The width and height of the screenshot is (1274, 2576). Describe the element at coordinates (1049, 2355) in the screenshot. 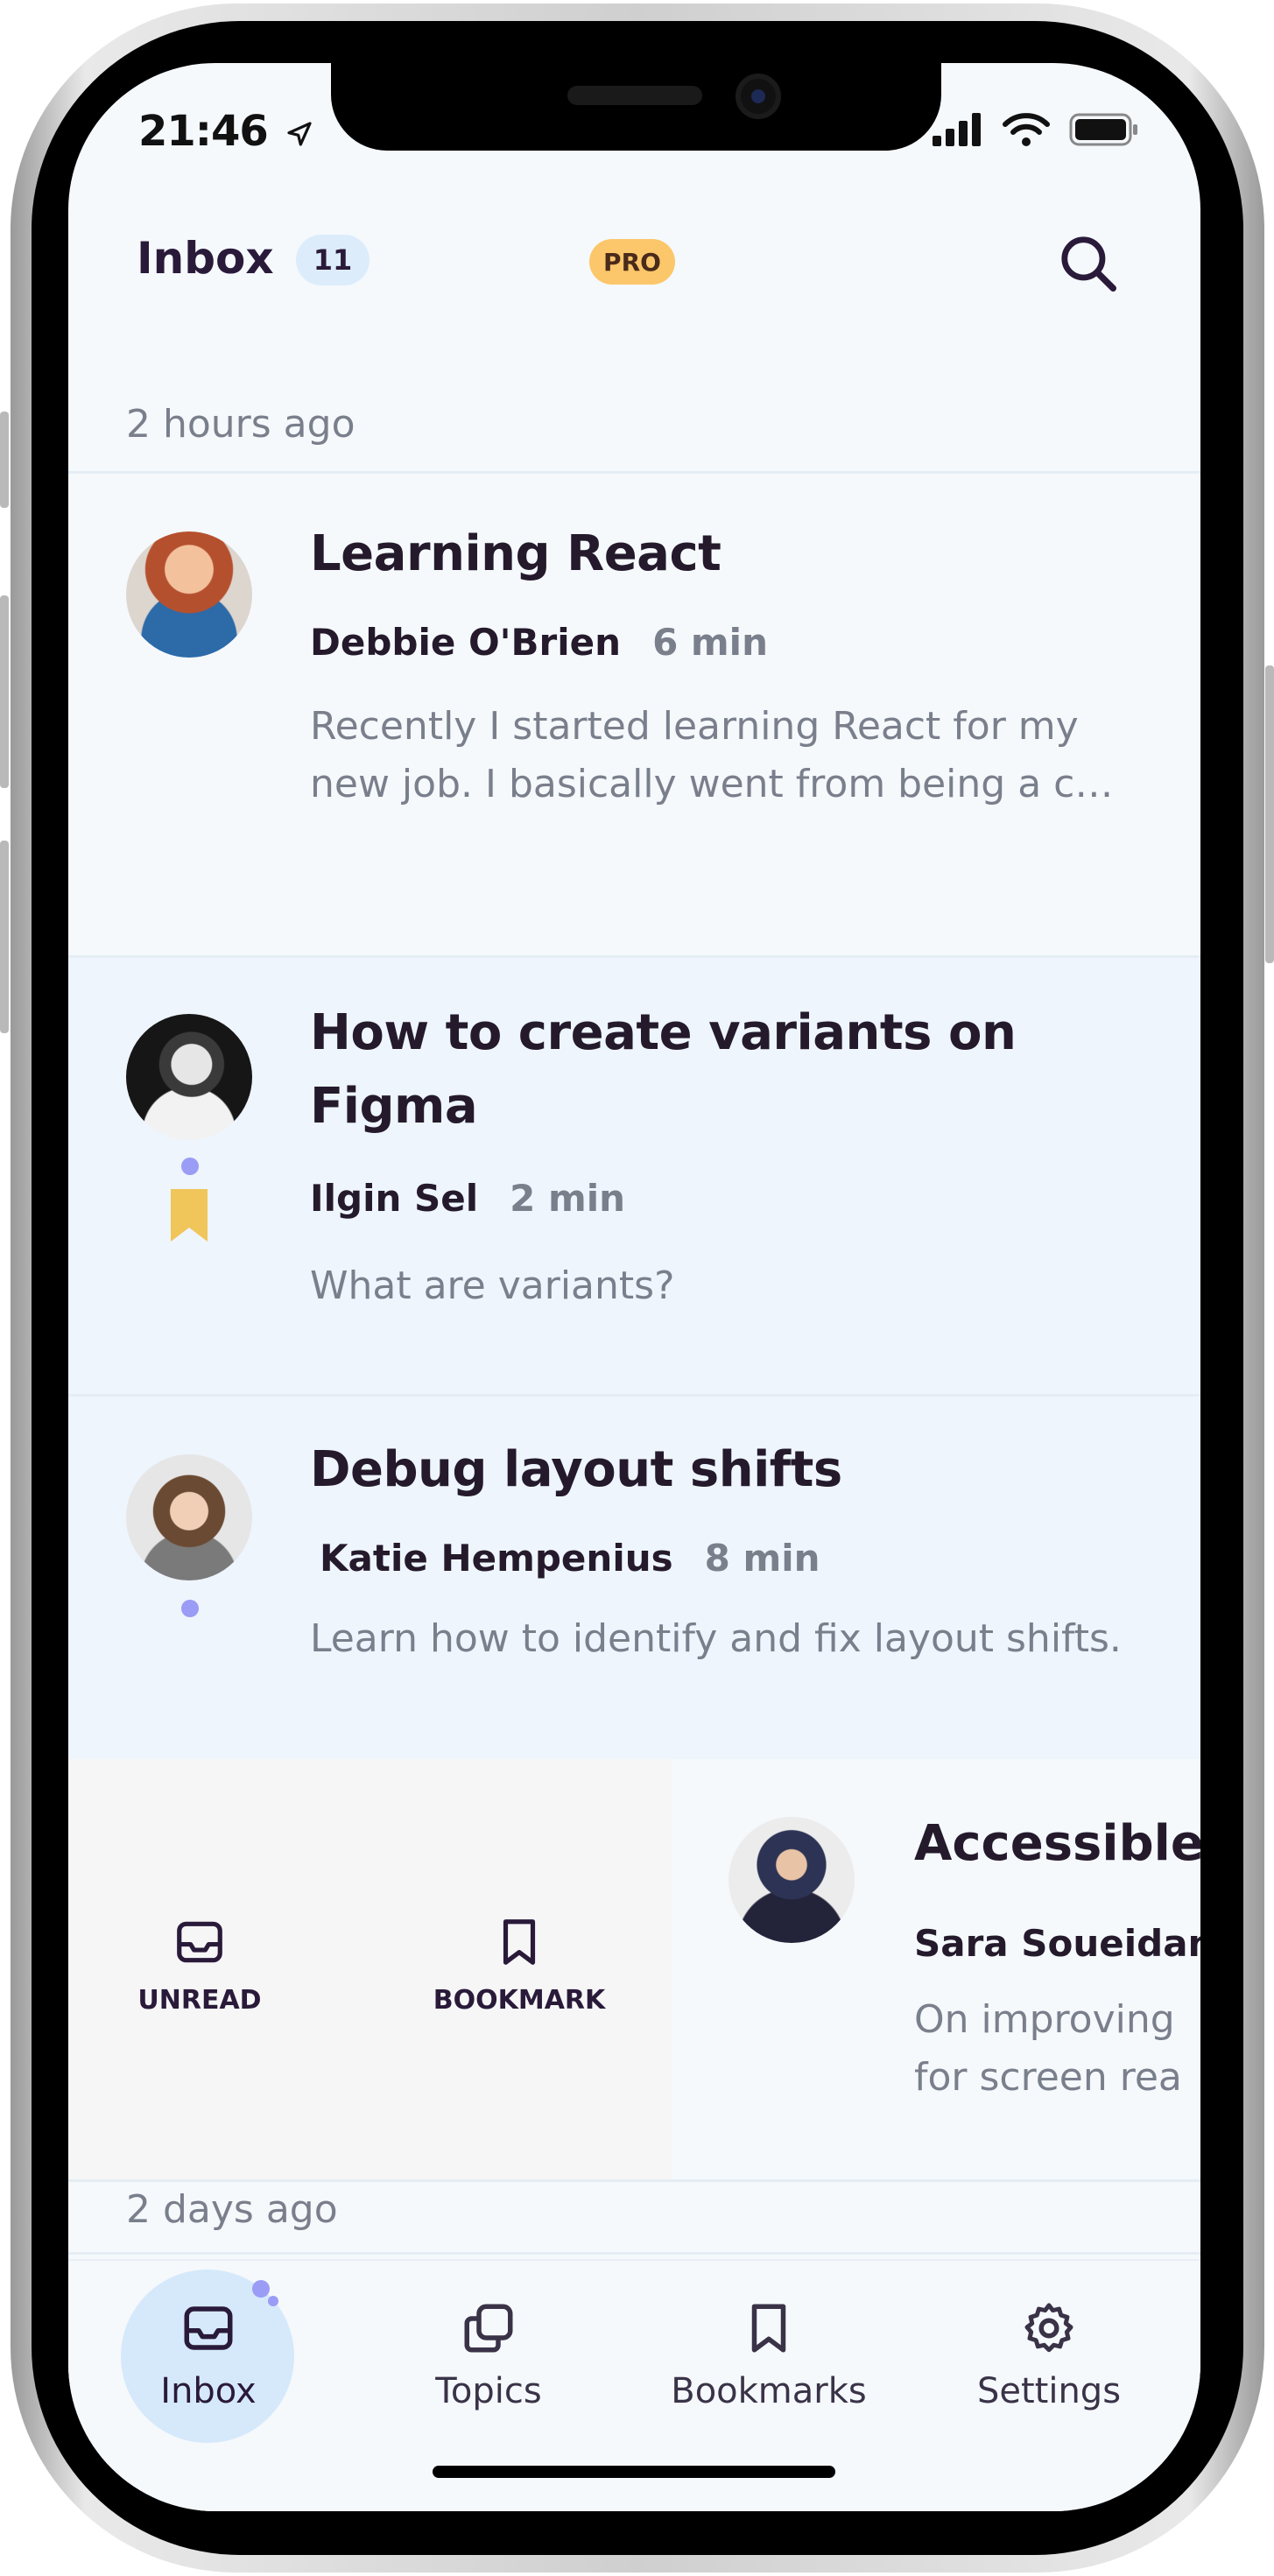

I see `tab-settings: Settings` at that location.